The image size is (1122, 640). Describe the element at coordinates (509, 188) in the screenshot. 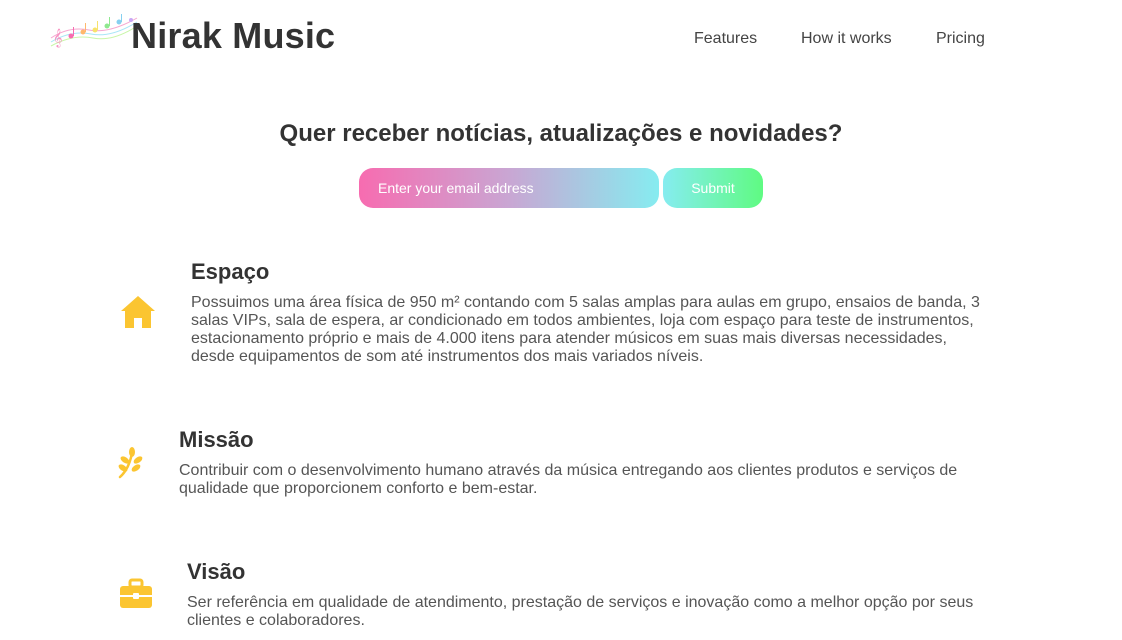

I see `email-input` at that location.